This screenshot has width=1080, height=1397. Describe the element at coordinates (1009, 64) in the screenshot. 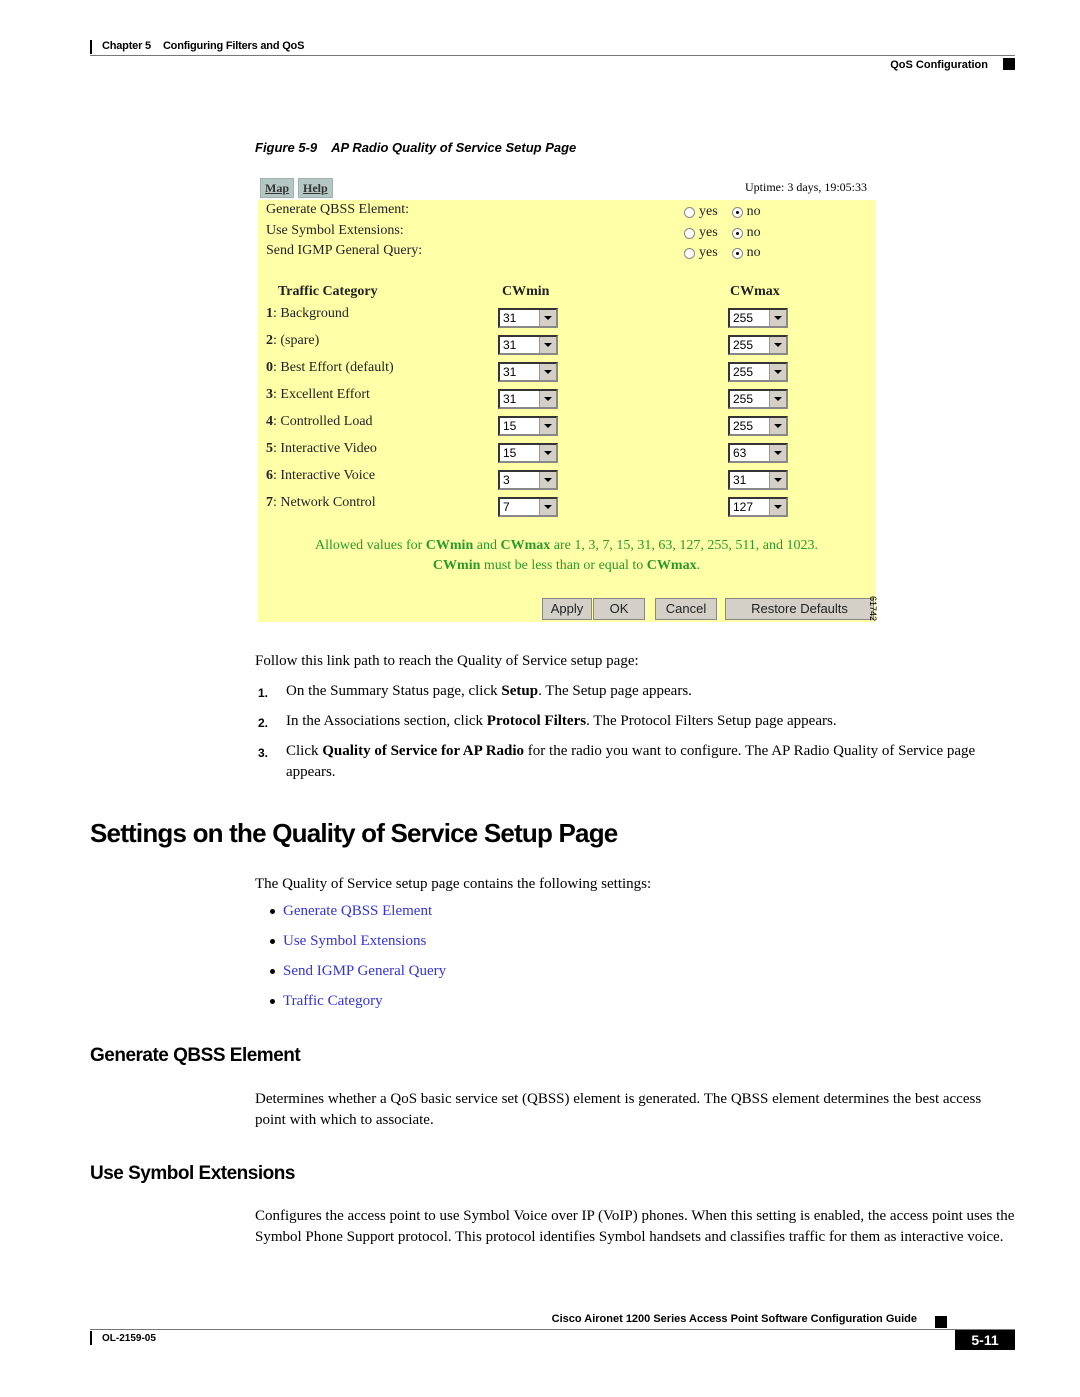

I see `header-marker` at that location.